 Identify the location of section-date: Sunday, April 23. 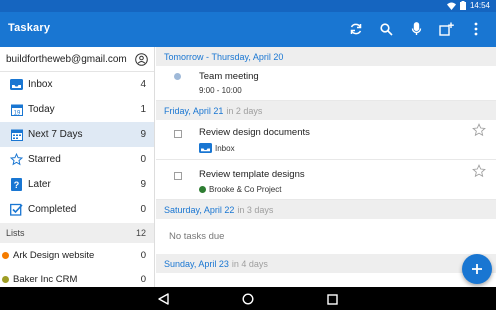
(196, 263).